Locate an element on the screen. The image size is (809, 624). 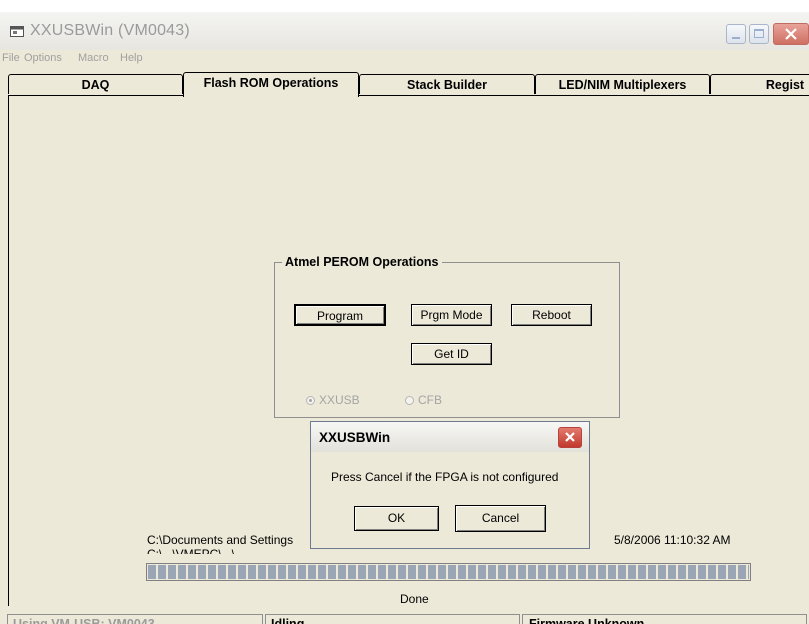
program-button: Program is located at coordinates (340, 315).